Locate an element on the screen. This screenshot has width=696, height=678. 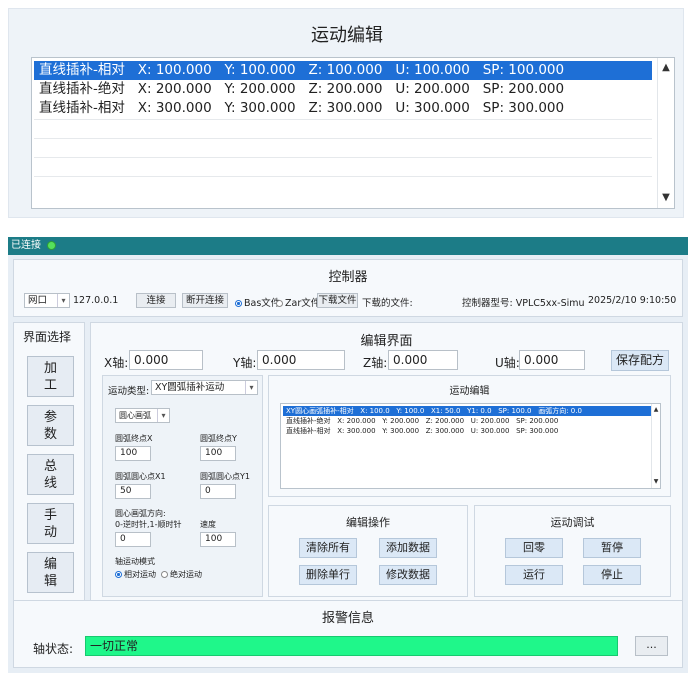
axis-status-label: 轴状态: is located at coordinates (53, 649).